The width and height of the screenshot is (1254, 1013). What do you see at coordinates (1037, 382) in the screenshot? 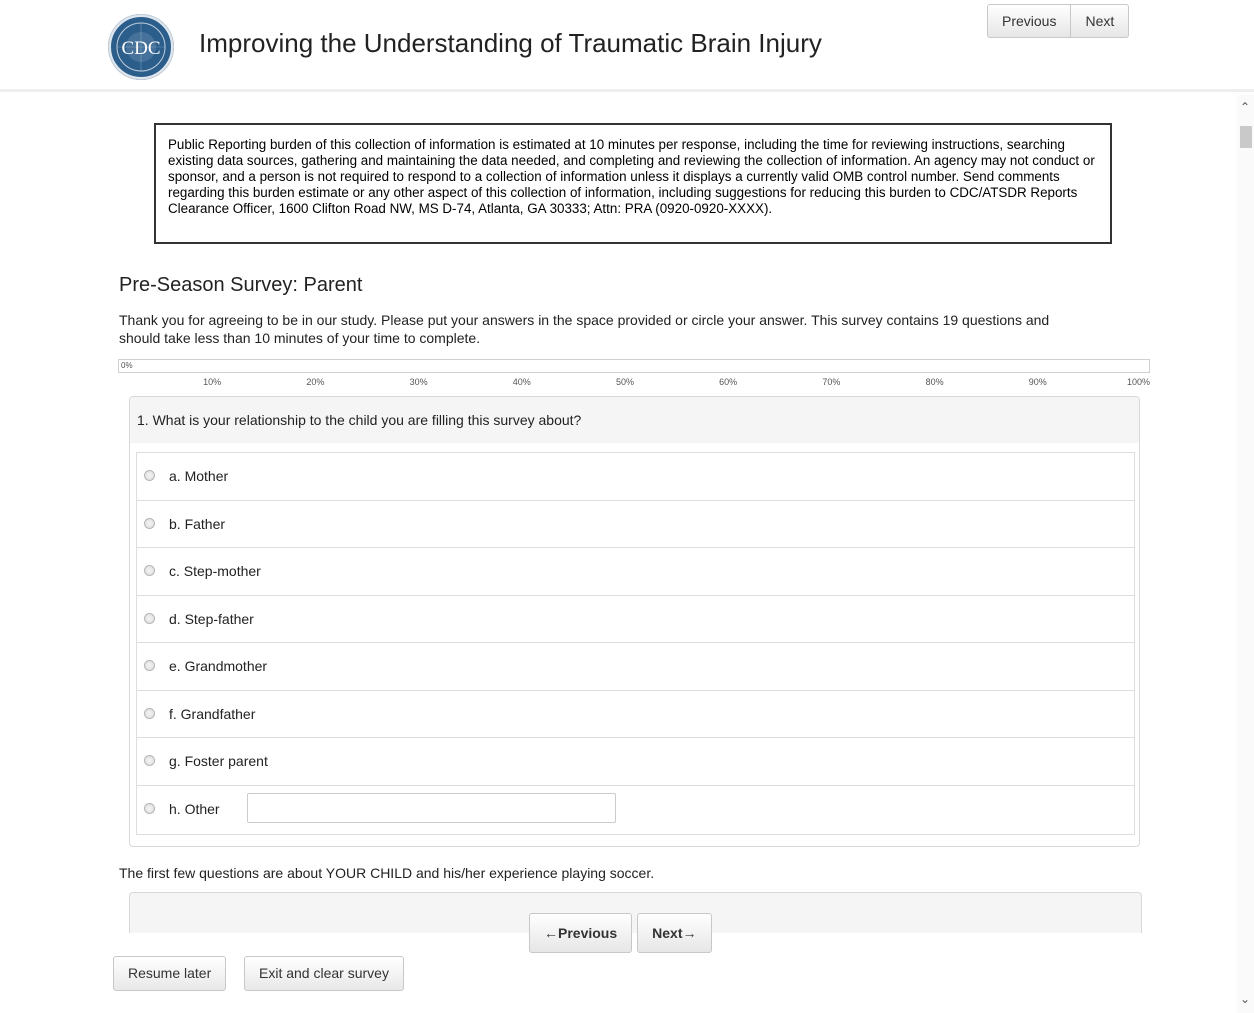
I see `progress-tick-label: 90%` at bounding box center [1037, 382].